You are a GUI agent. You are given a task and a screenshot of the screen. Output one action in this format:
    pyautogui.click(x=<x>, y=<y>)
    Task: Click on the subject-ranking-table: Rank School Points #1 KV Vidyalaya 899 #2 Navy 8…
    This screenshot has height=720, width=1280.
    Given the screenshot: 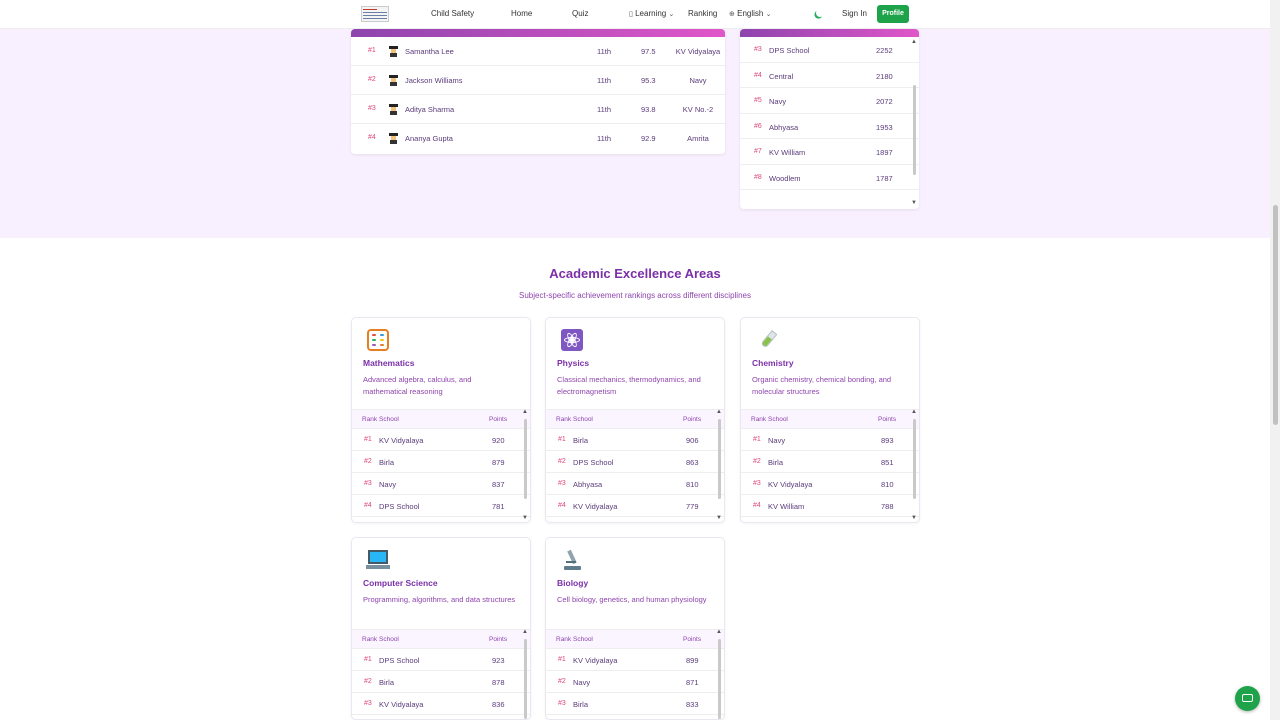 What is the action you would take?
    pyautogui.click(x=635, y=672)
    